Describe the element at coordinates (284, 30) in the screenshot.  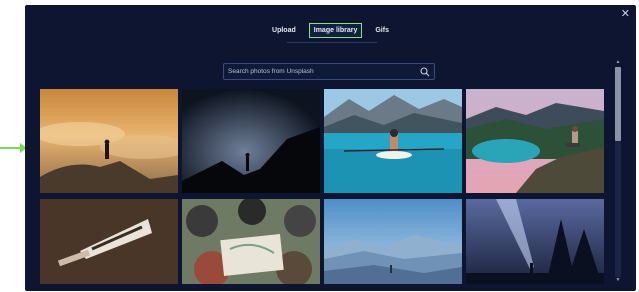
I see `tab-upload: Upload` at that location.